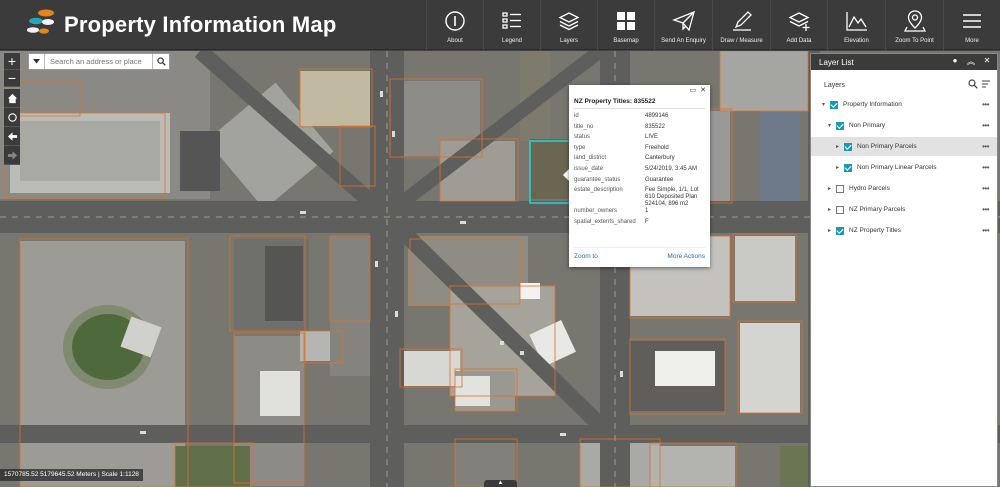 The height and width of the screenshot is (487, 1000). Describe the element at coordinates (971, 61) in the screenshot. I see `collapse-icon: ︽` at that location.